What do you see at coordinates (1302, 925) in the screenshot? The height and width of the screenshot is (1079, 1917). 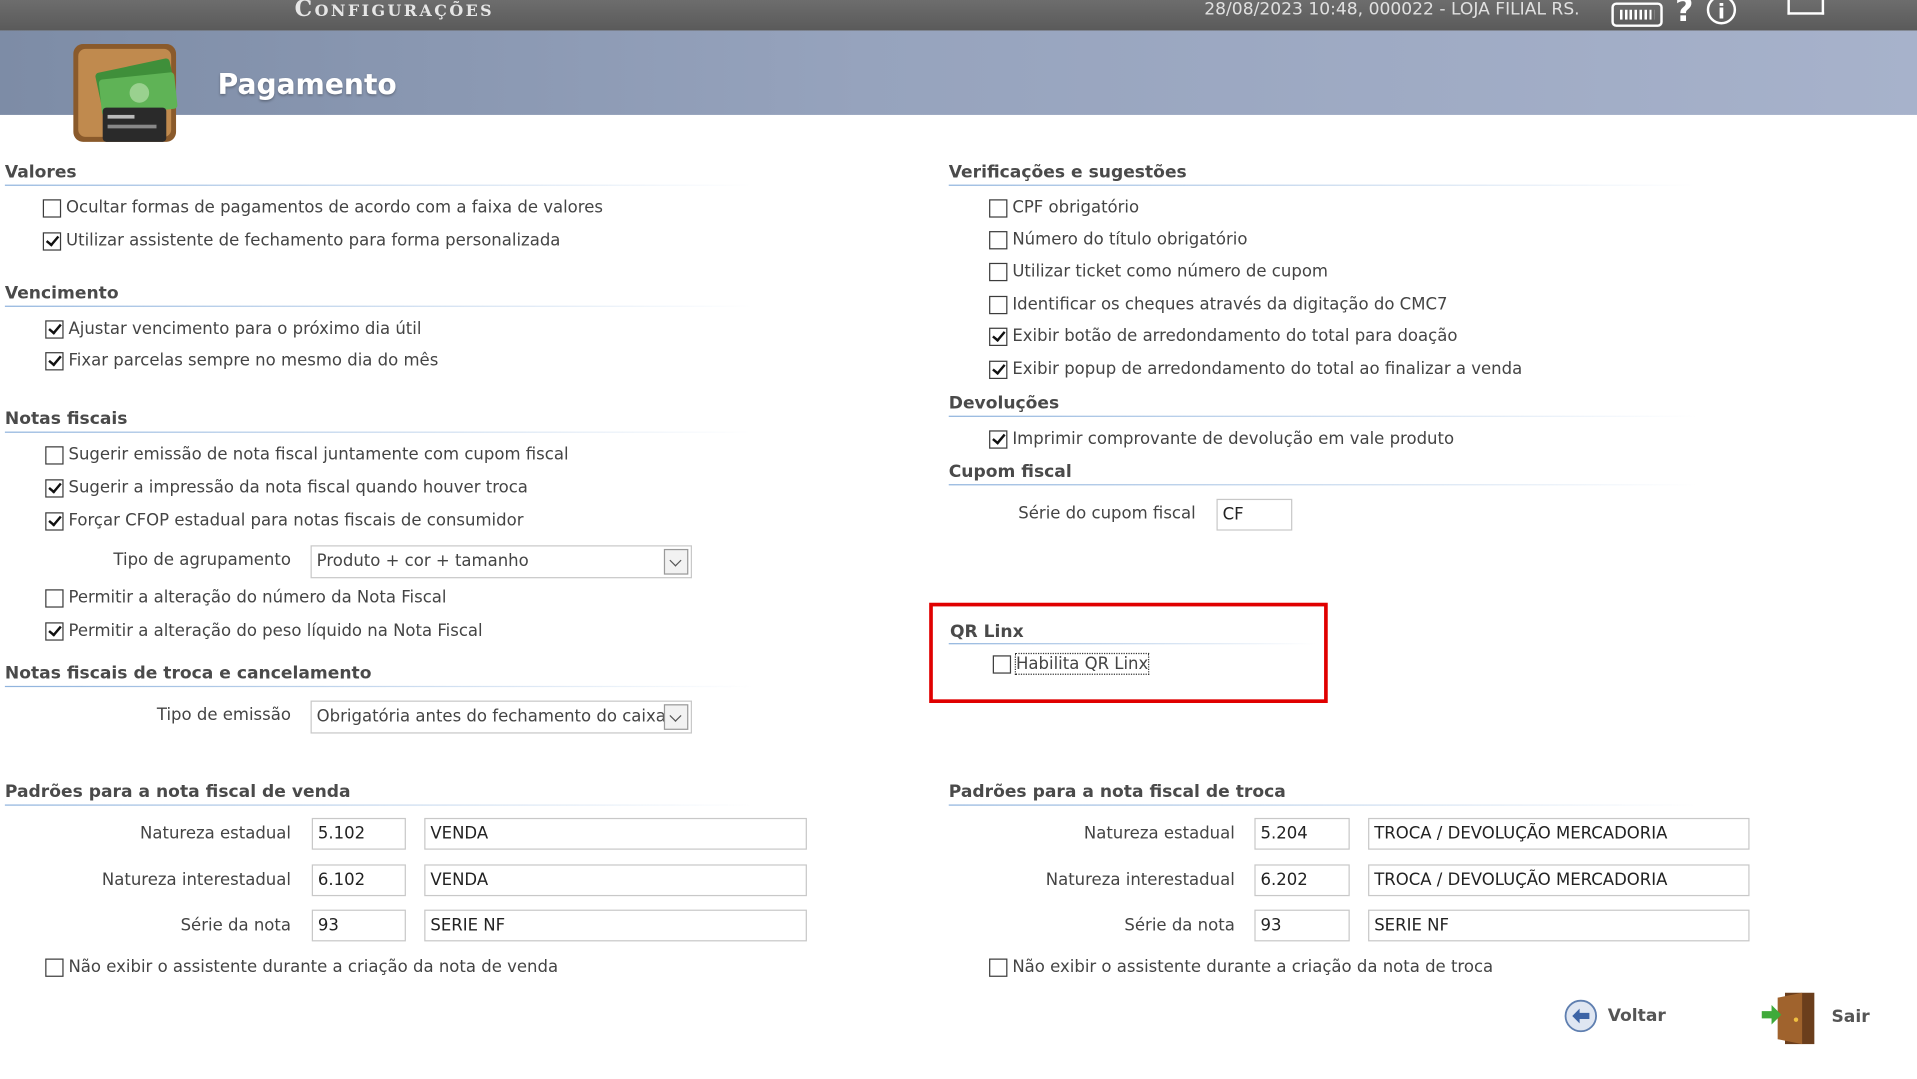 I see `troca-serie-nota-code-input: 93` at bounding box center [1302, 925].